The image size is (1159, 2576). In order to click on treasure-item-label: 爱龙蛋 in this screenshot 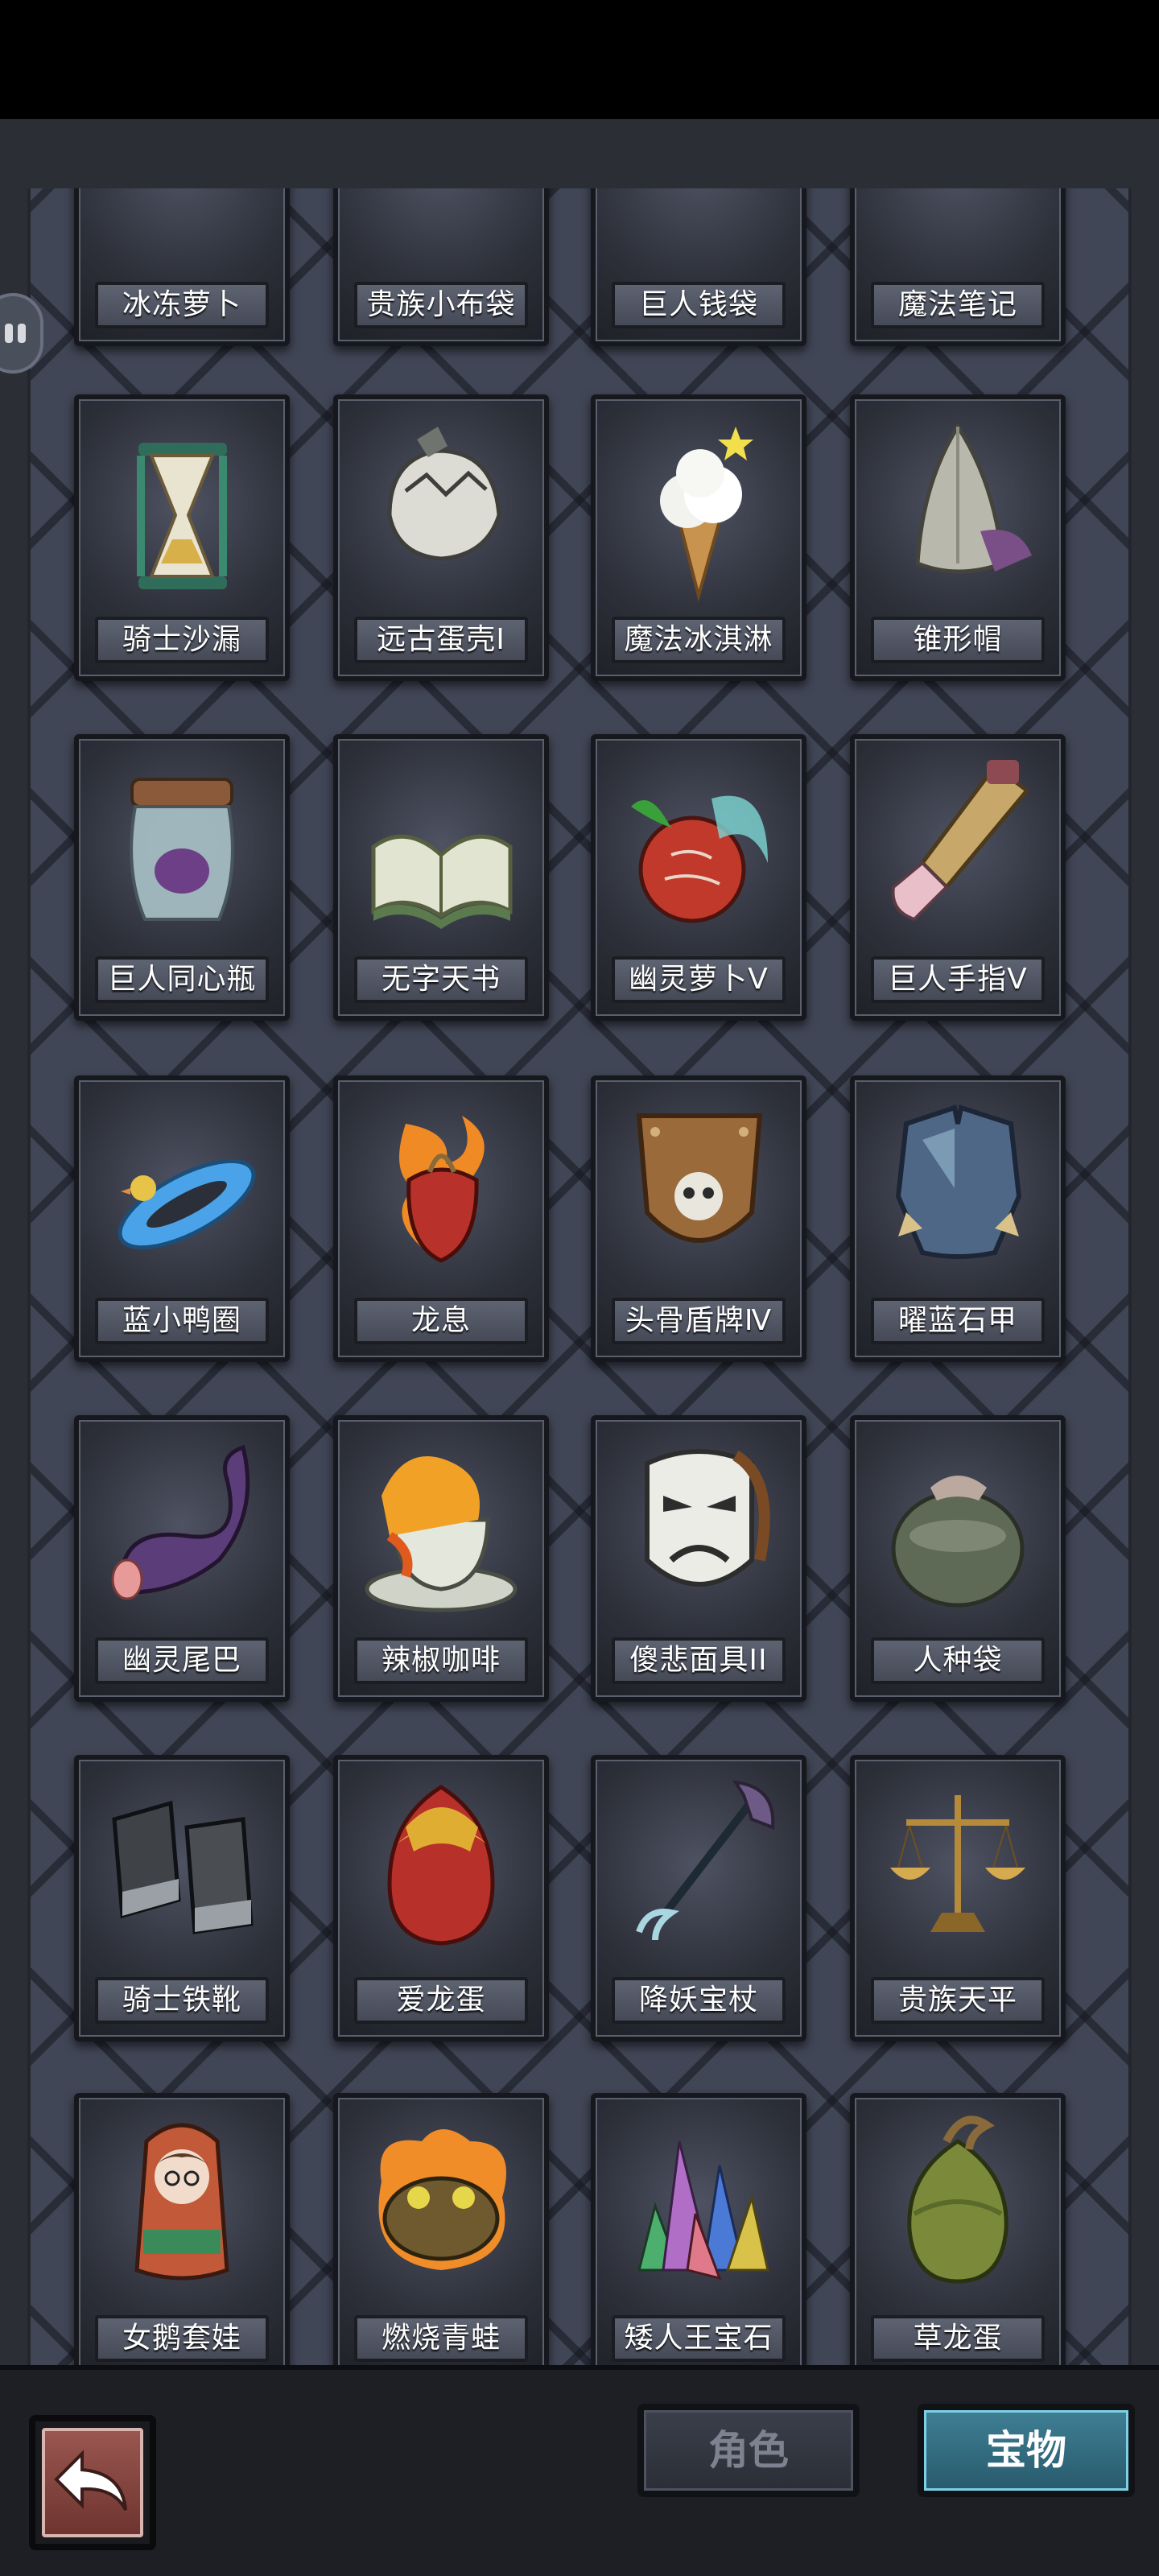, I will do `click(441, 2000)`.